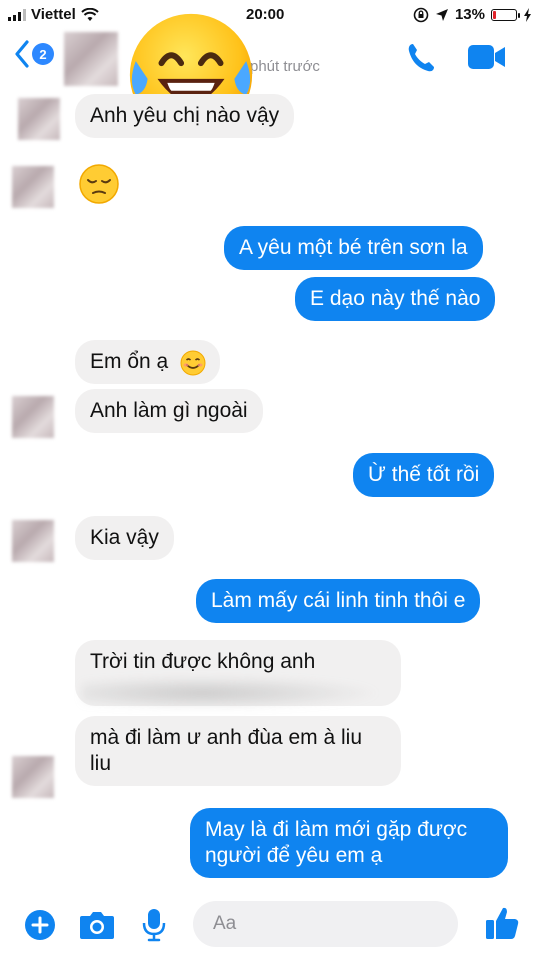 The width and height of the screenshot is (540, 960). I want to click on message-input: Aa, so click(325, 924).